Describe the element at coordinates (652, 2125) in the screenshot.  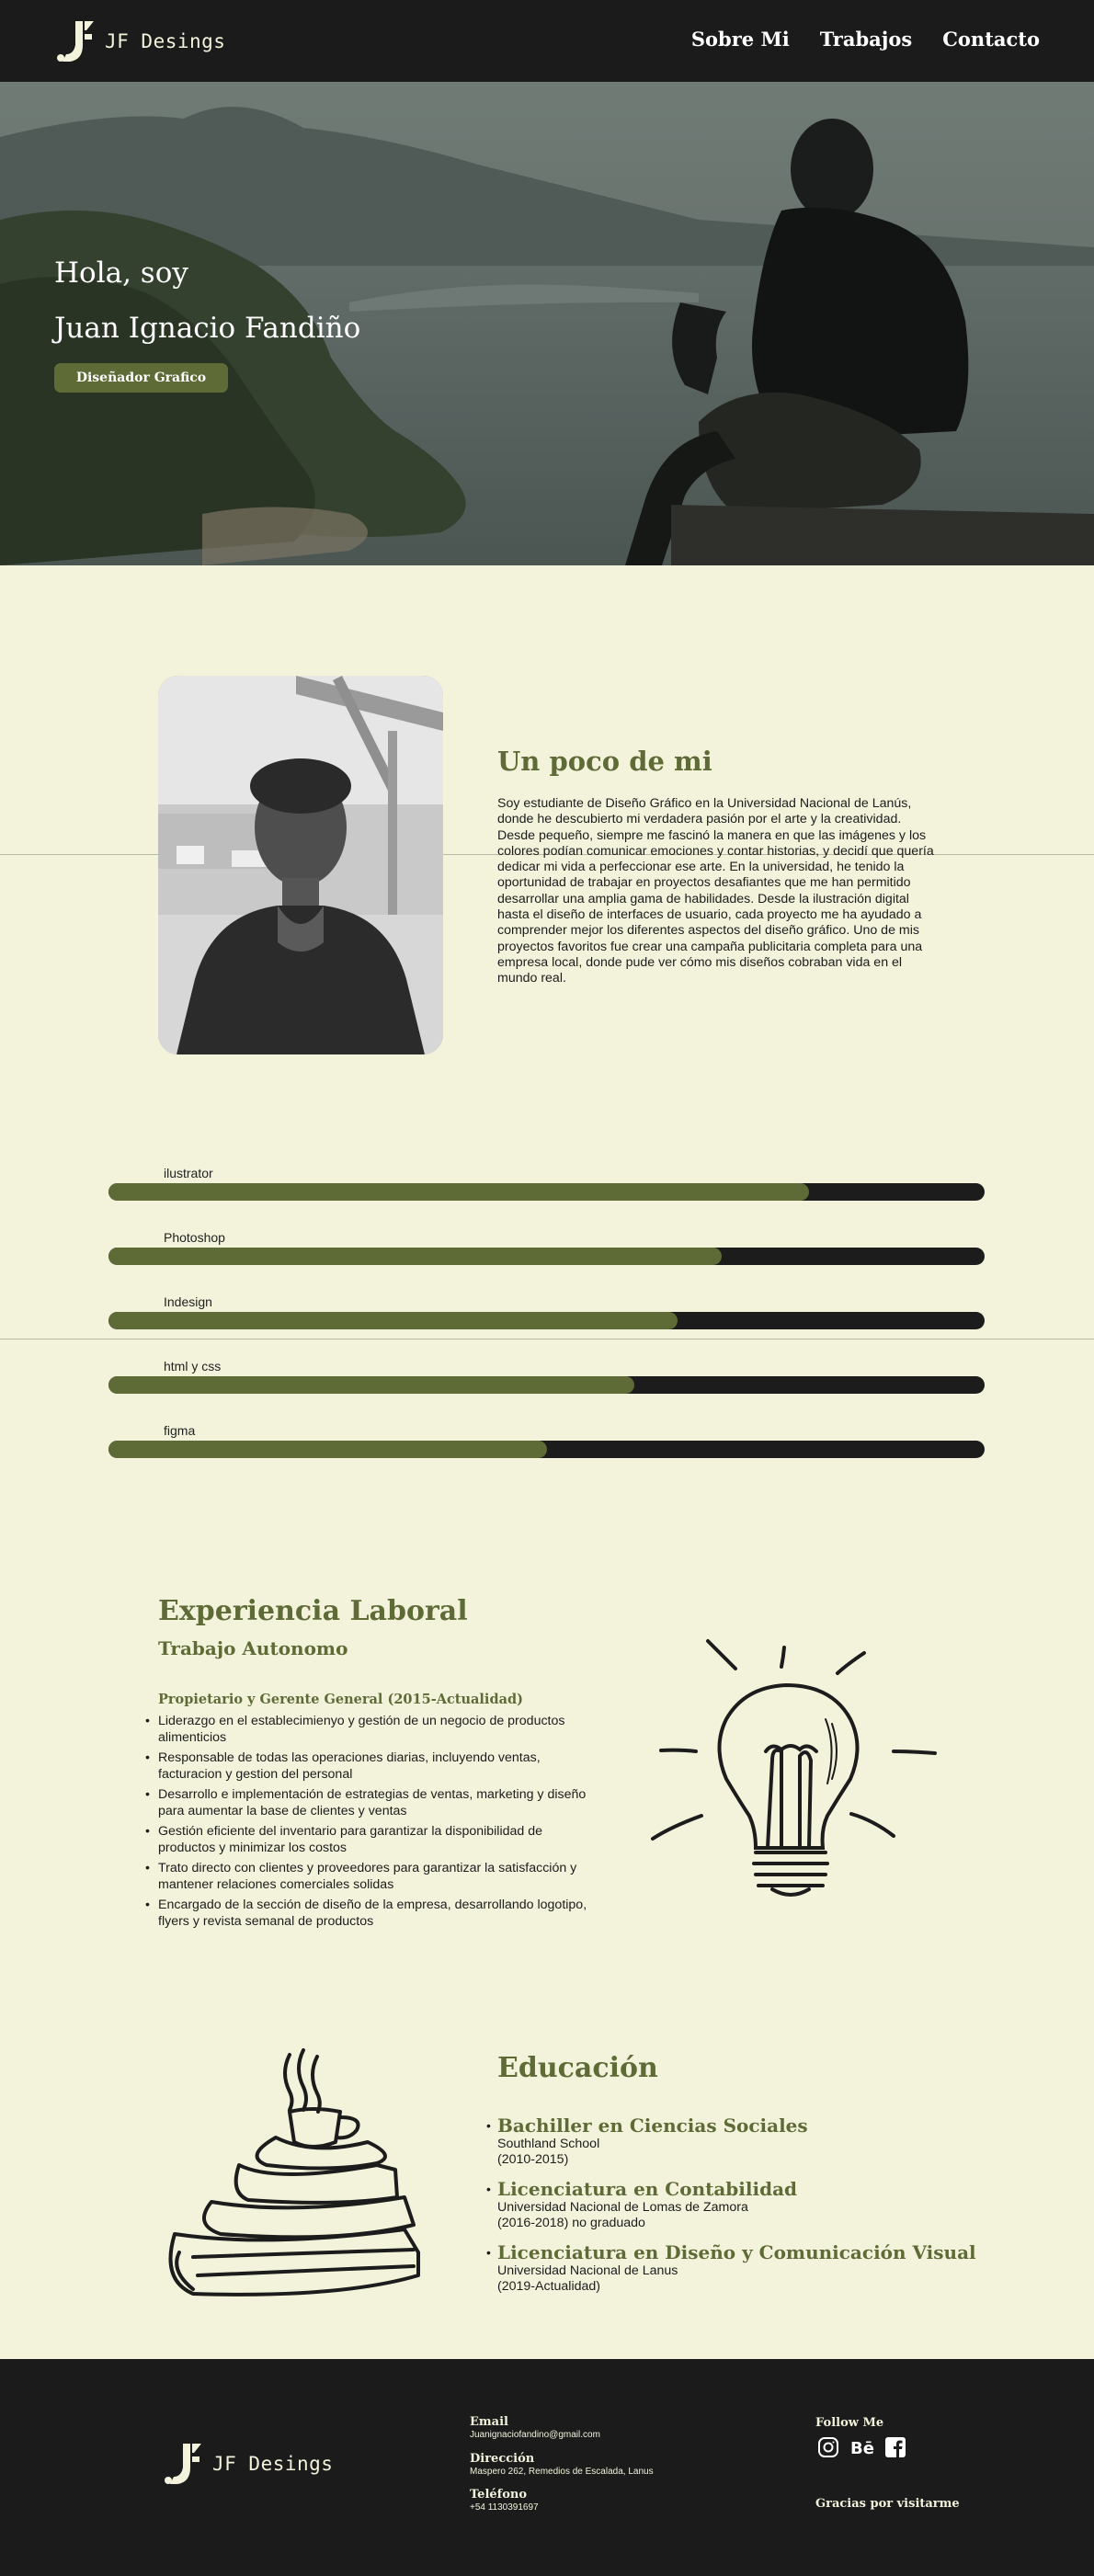
I see `education-degree: Bachiller en Ciencias Sociales` at that location.